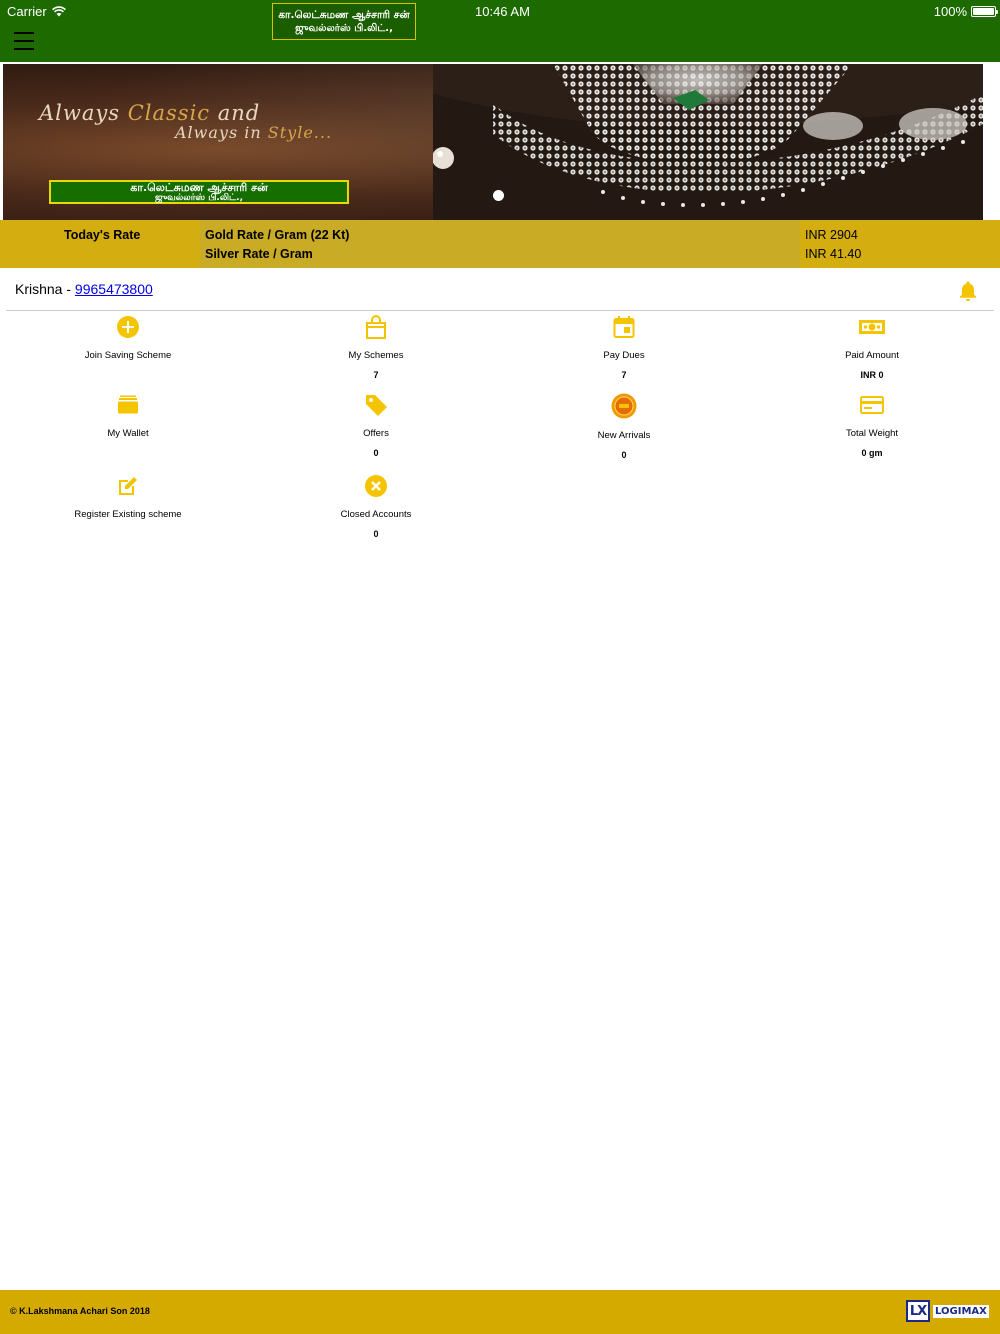 The width and height of the screenshot is (1000, 1334). Describe the element at coordinates (498, 195) in the screenshot. I see `carousel-dot` at that location.